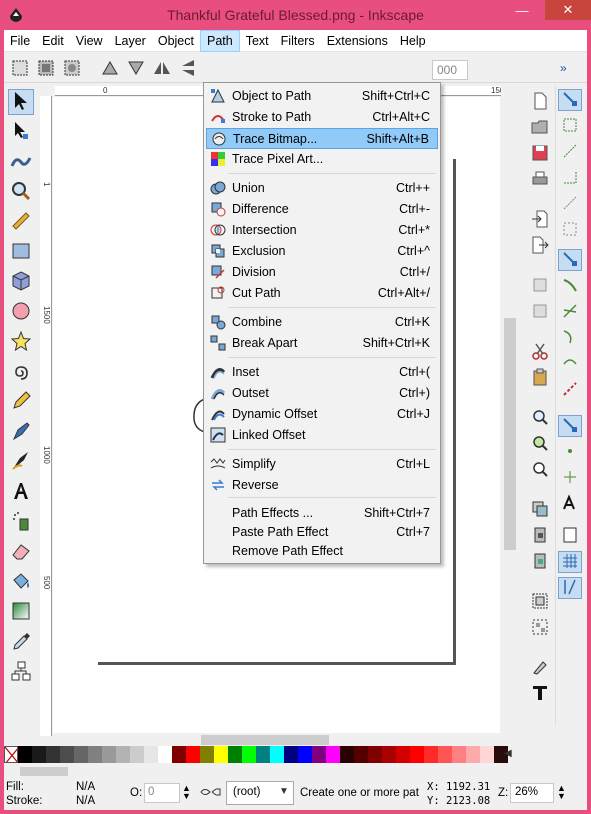  I want to click on menu-layer: Layer, so click(130, 41).